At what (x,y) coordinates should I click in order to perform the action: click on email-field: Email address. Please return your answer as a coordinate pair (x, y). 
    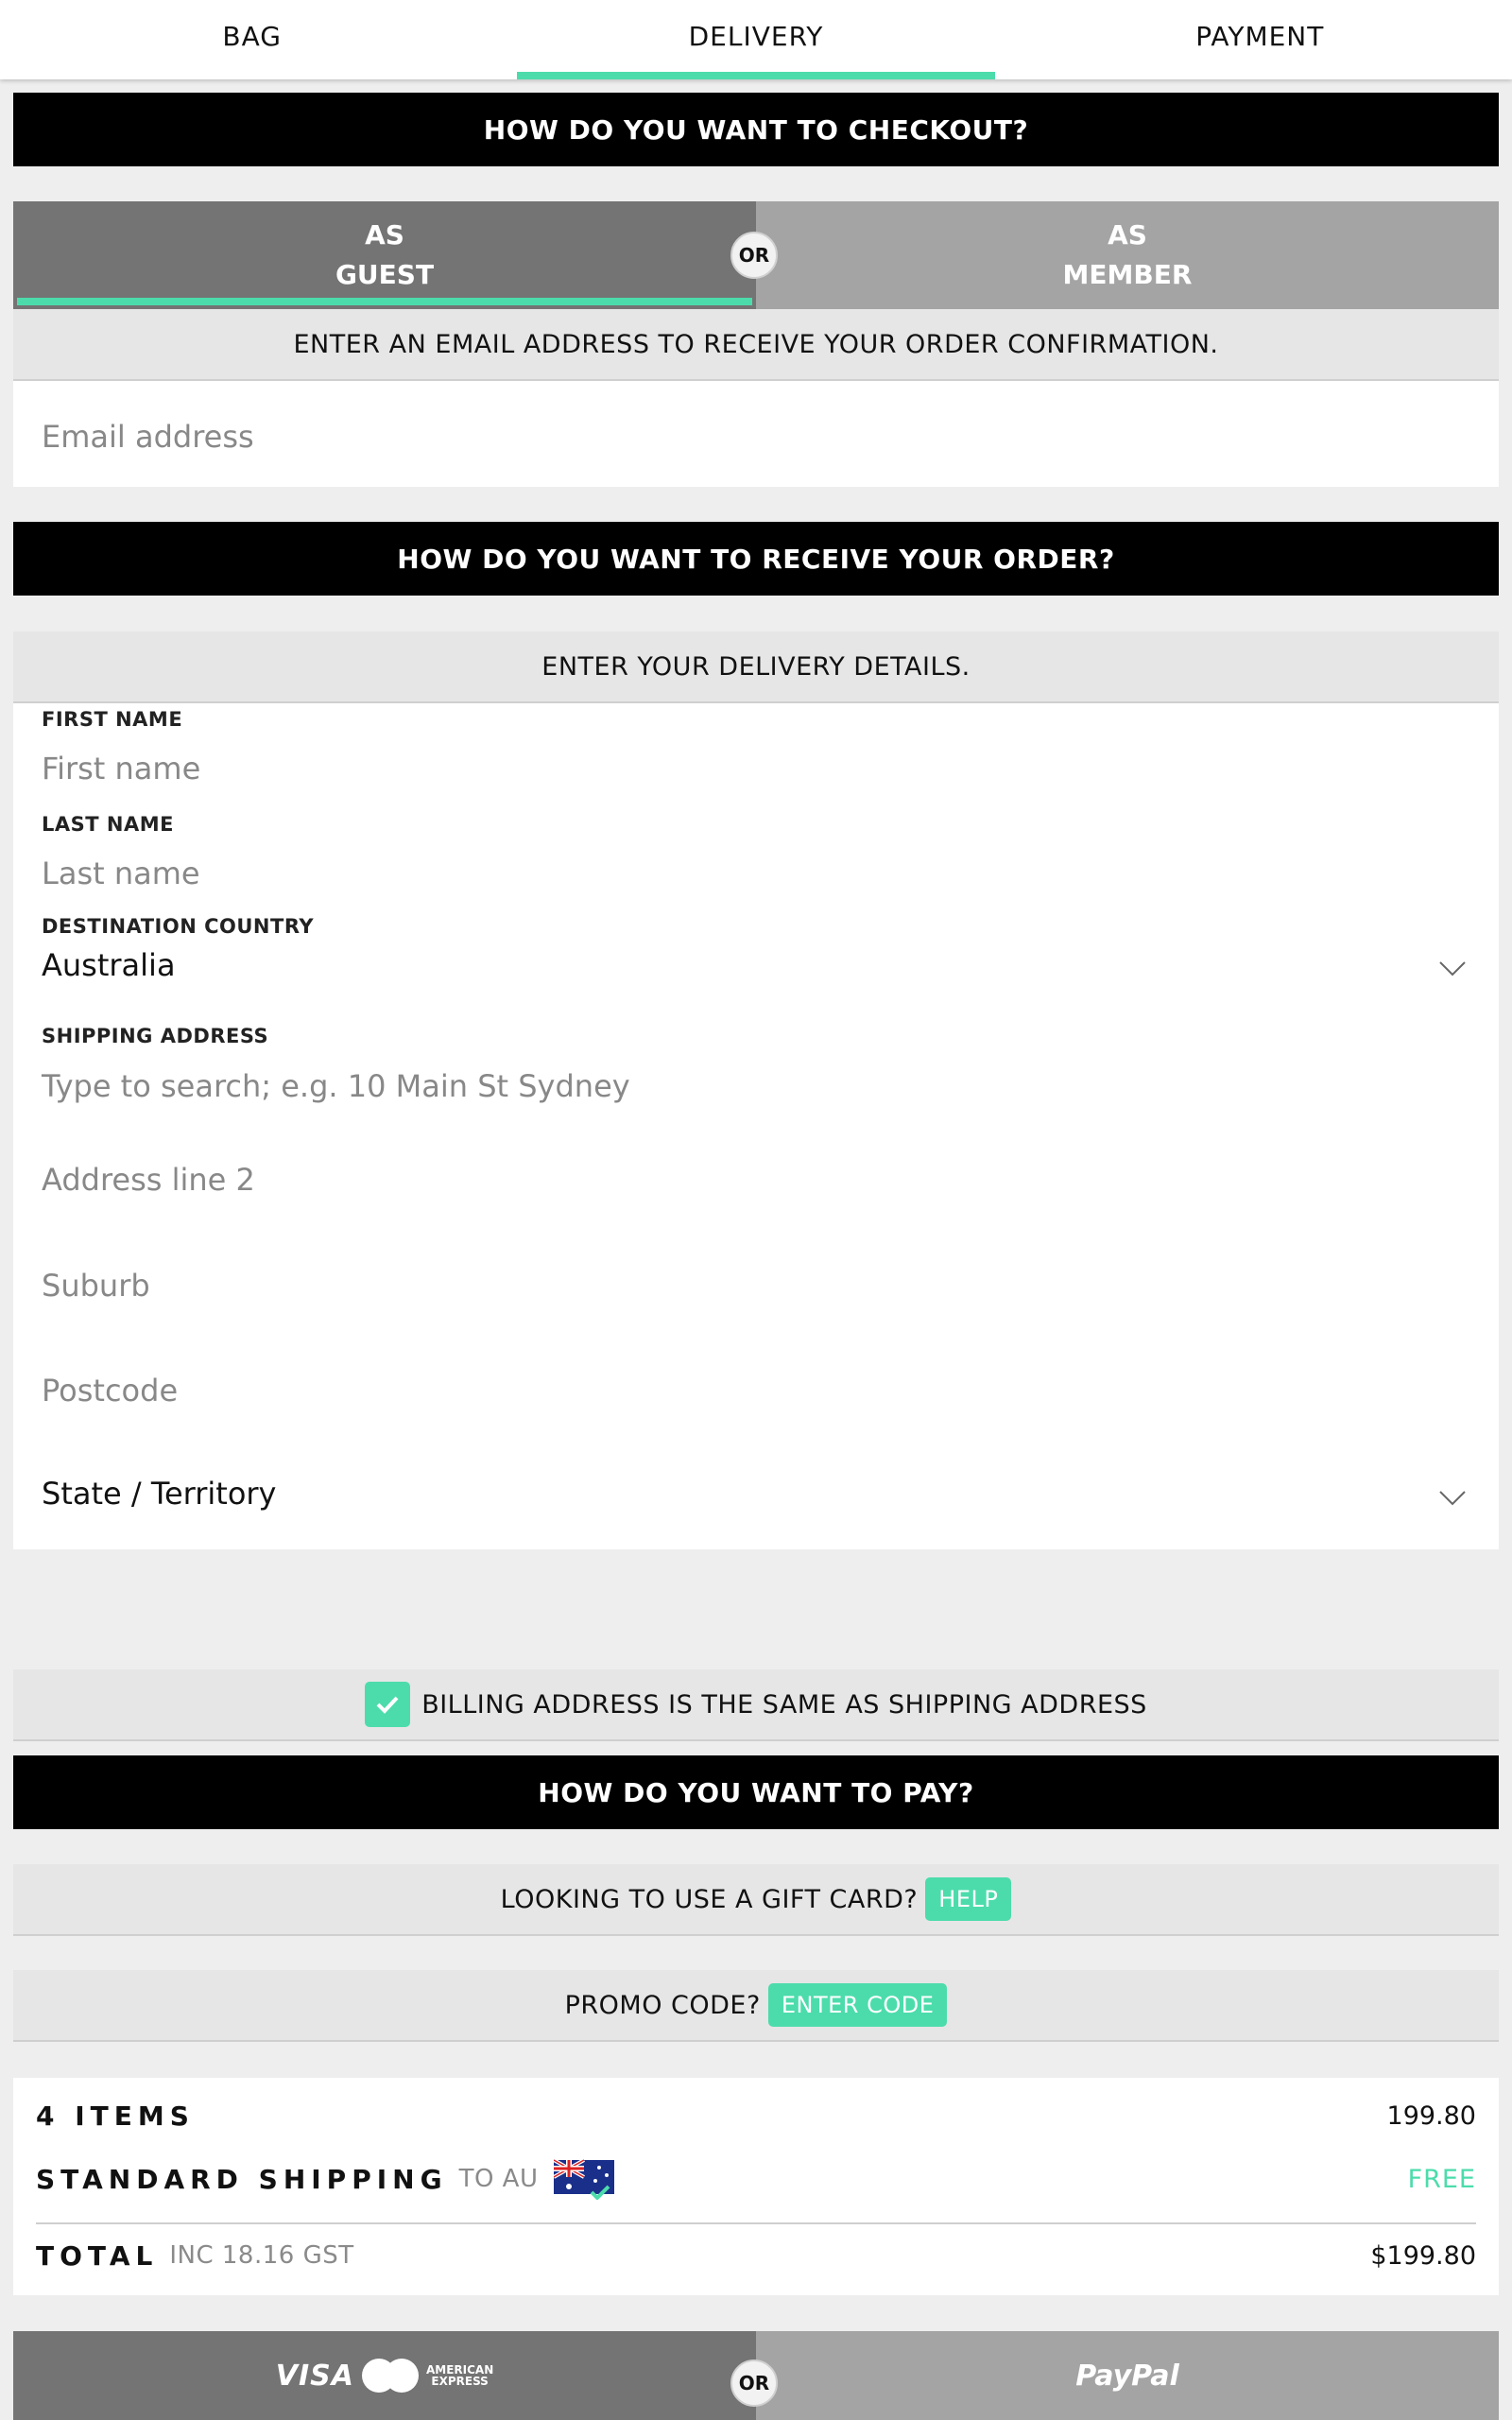
    Looking at the image, I should click on (756, 434).